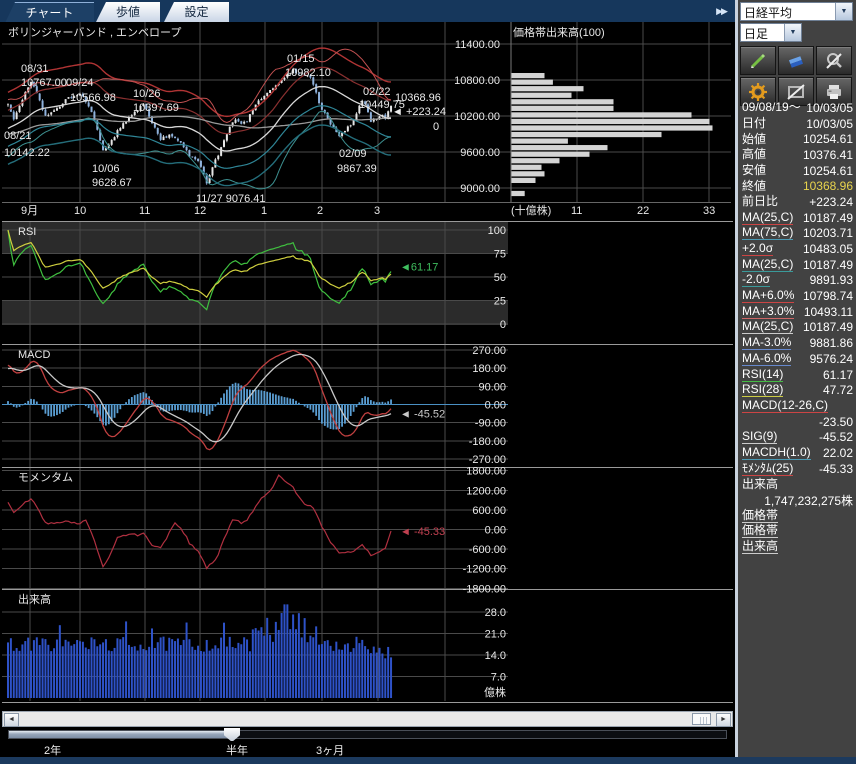 The height and width of the screenshot is (764, 856). I want to click on svg-text: 09/24, so click(80, 83).